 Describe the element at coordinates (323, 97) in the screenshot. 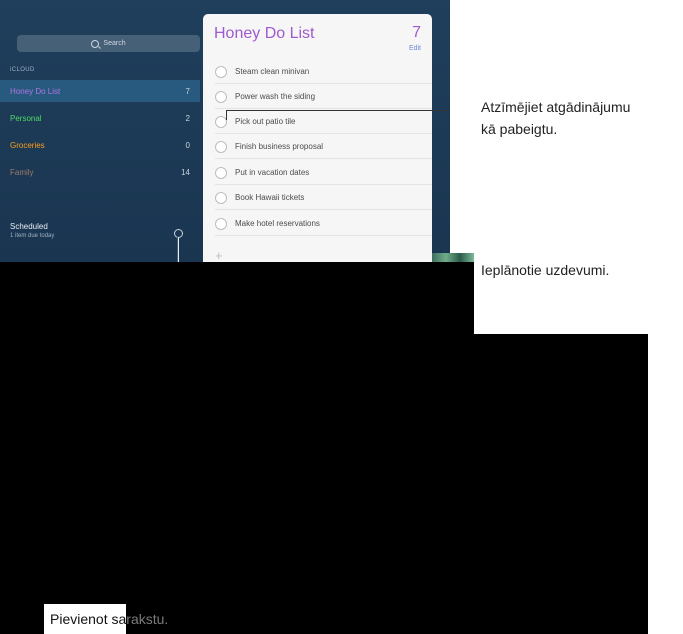

I see `reminder-row: Power wash the siding` at that location.